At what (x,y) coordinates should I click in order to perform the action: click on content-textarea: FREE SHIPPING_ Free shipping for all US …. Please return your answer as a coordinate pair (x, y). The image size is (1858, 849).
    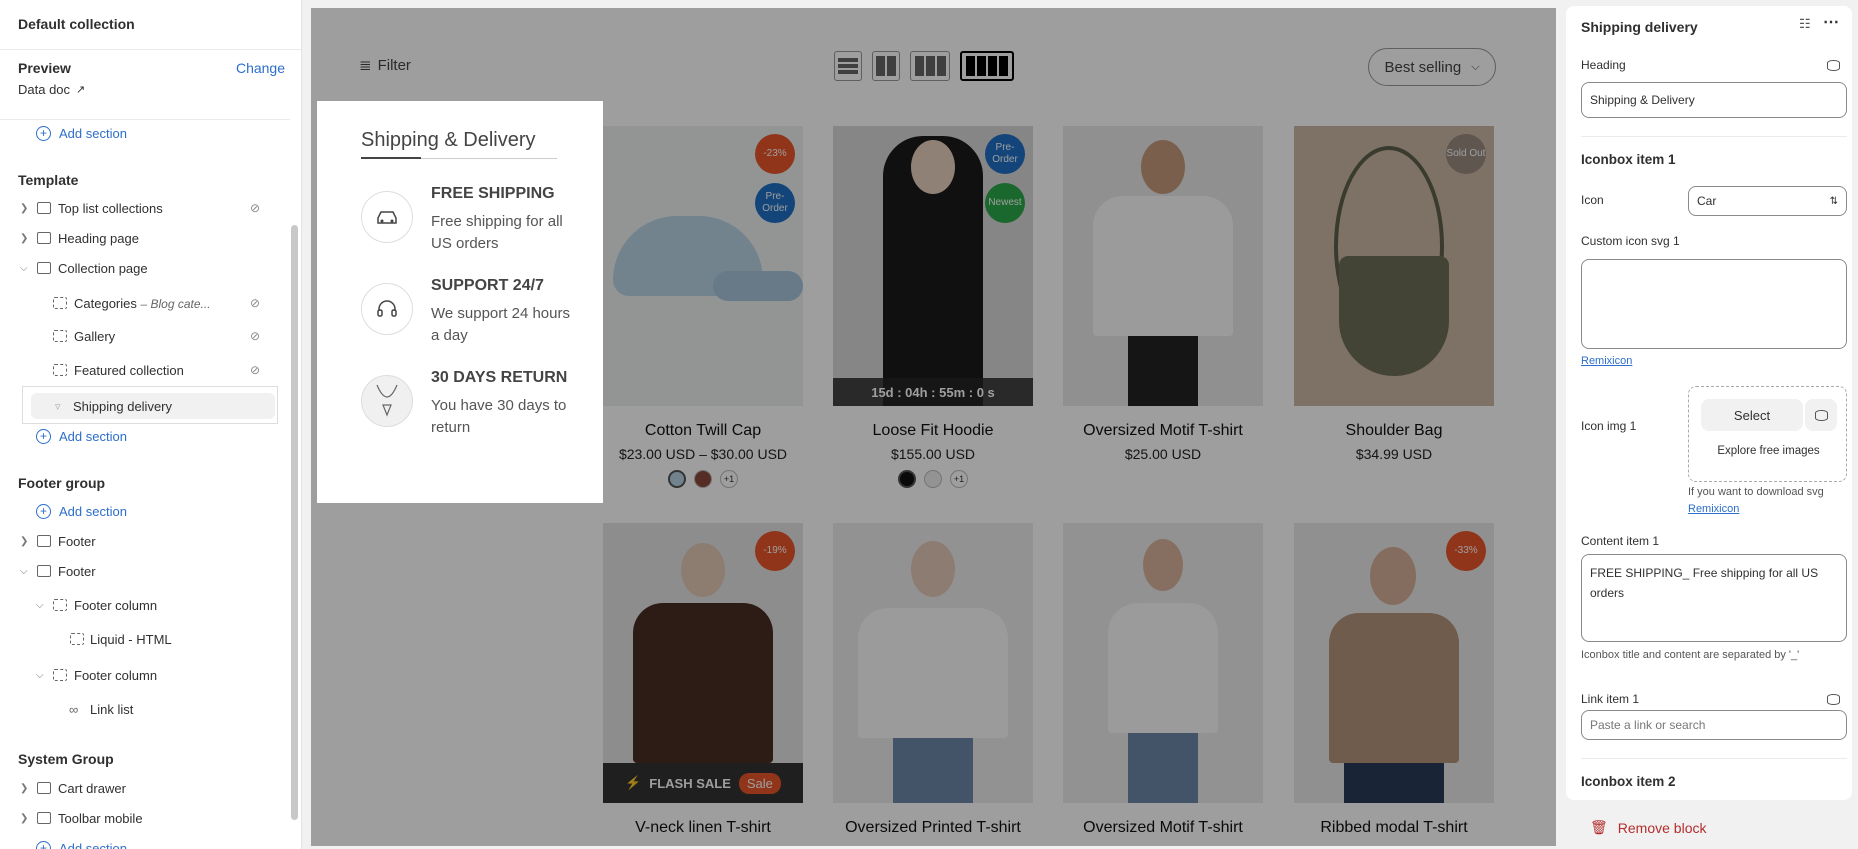
    Looking at the image, I should click on (1714, 598).